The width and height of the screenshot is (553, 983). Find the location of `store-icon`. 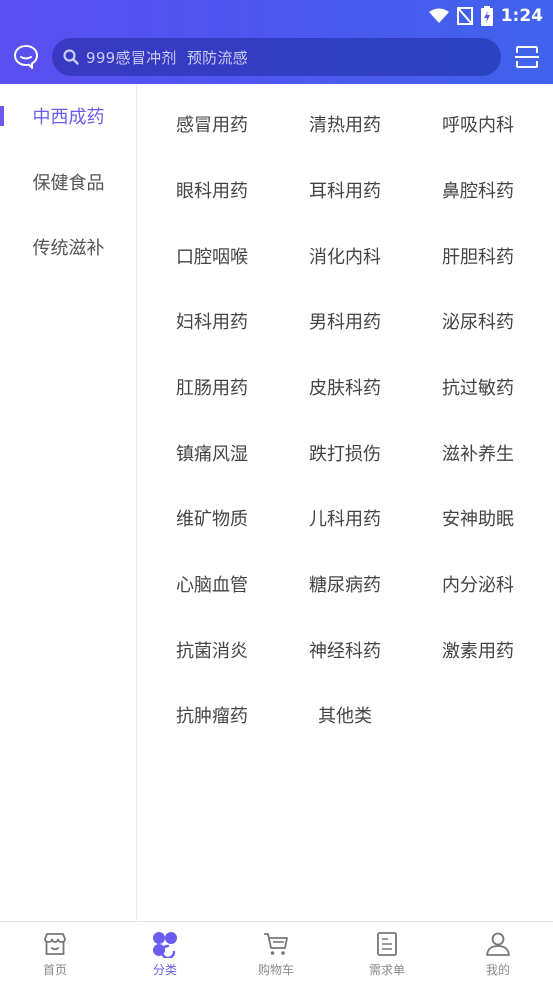

store-icon is located at coordinates (55, 944).